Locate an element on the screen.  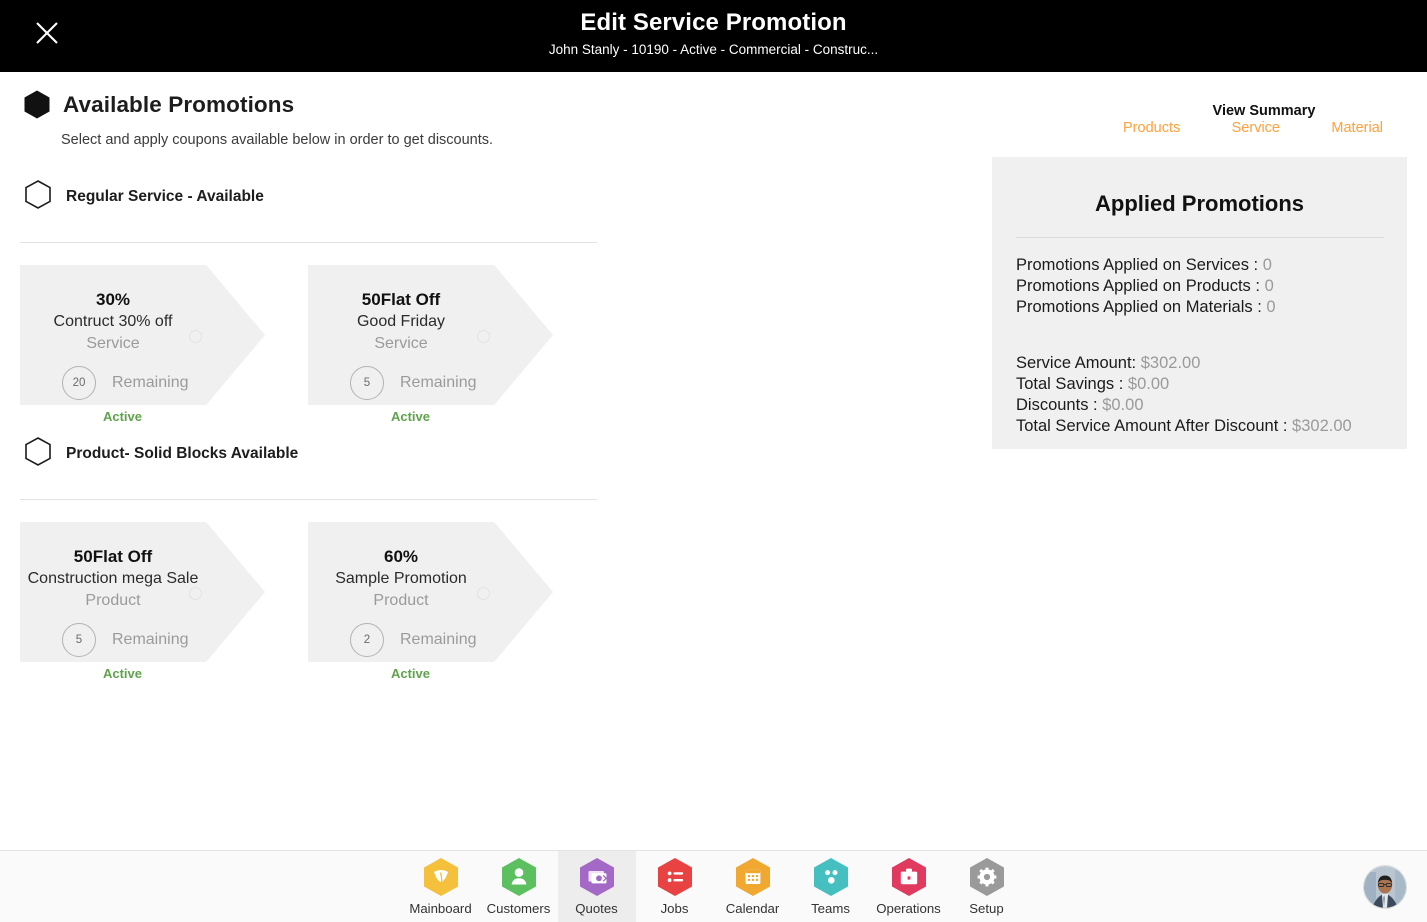
list-icon is located at coordinates (675, 877).